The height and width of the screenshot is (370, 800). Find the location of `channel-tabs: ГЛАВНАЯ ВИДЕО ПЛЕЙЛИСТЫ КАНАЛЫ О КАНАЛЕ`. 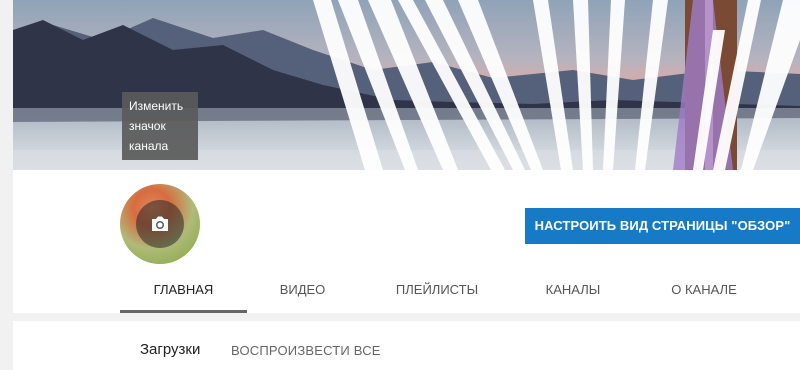

channel-tabs: ГЛАВНАЯ ВИДЕО ПЛЕЙЛИСТЫ КАНАЛЫ О КАНАЛЕ is located at coordinates (449, 291).